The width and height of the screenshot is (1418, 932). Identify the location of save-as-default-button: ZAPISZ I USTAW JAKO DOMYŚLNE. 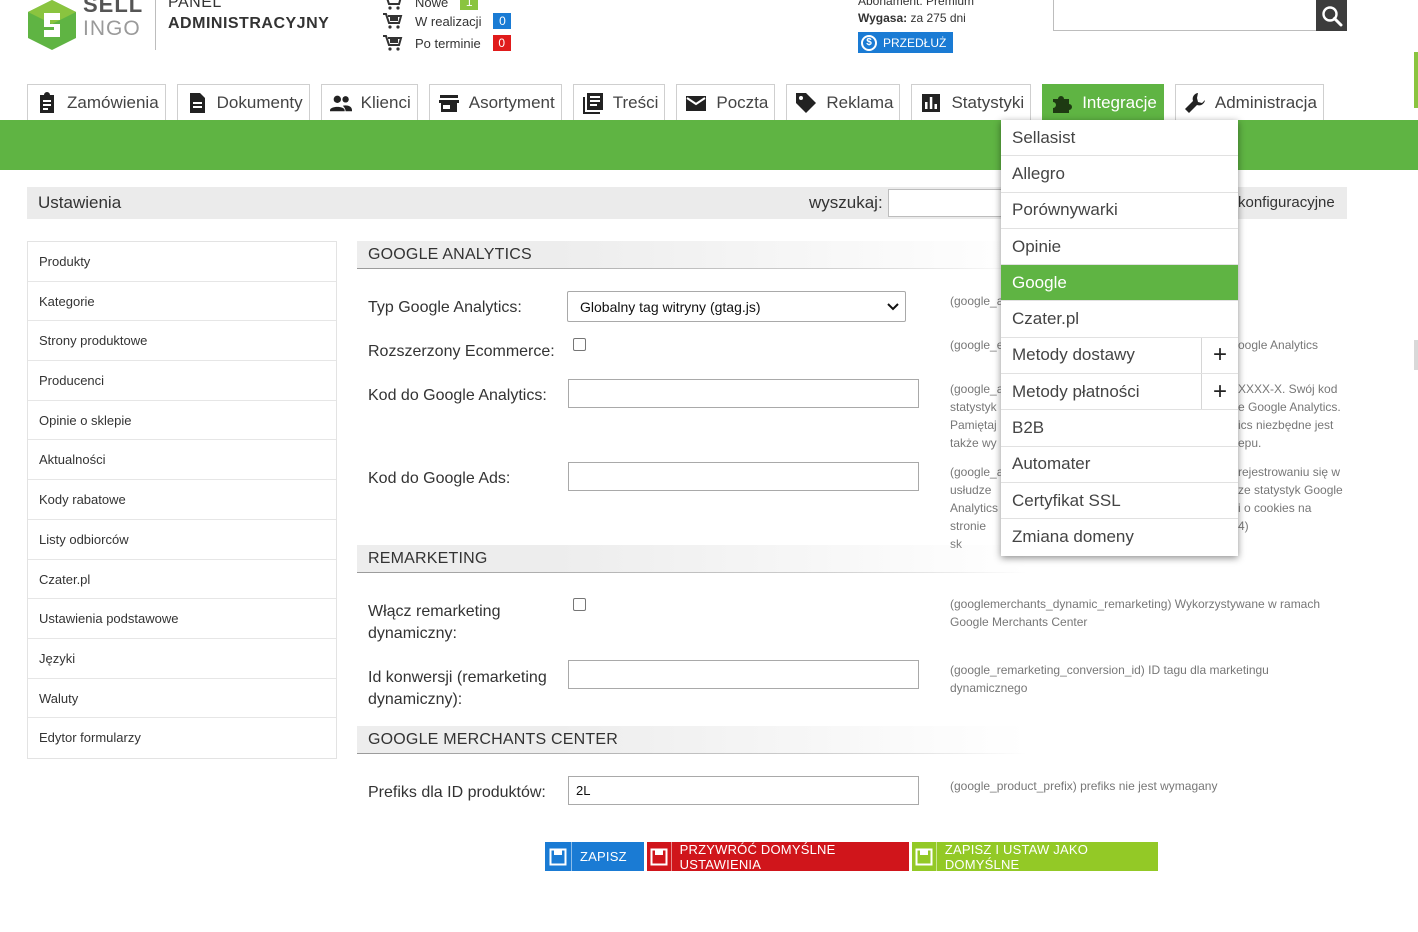
(1035, 856).